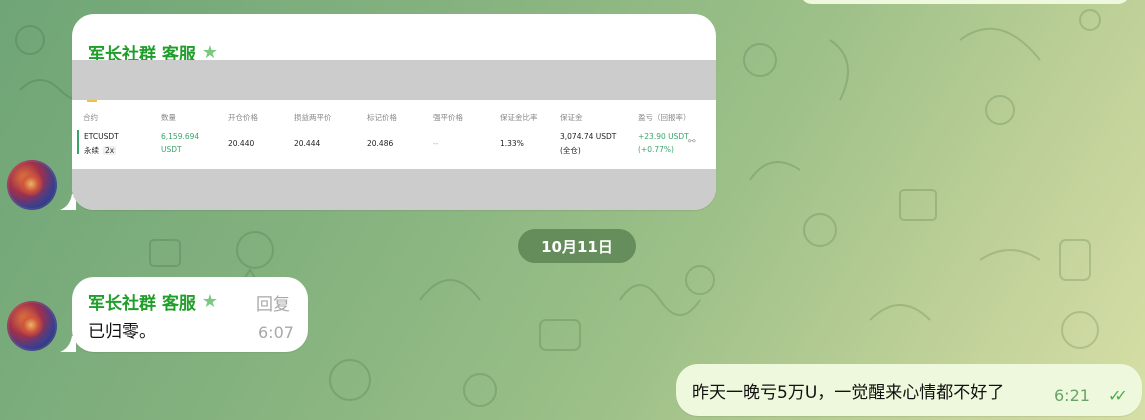 This screenshot has height=420, width=1145. Describe the element at coordinates (394, 80) in the screenshot. I see `image-top-band` at that location.